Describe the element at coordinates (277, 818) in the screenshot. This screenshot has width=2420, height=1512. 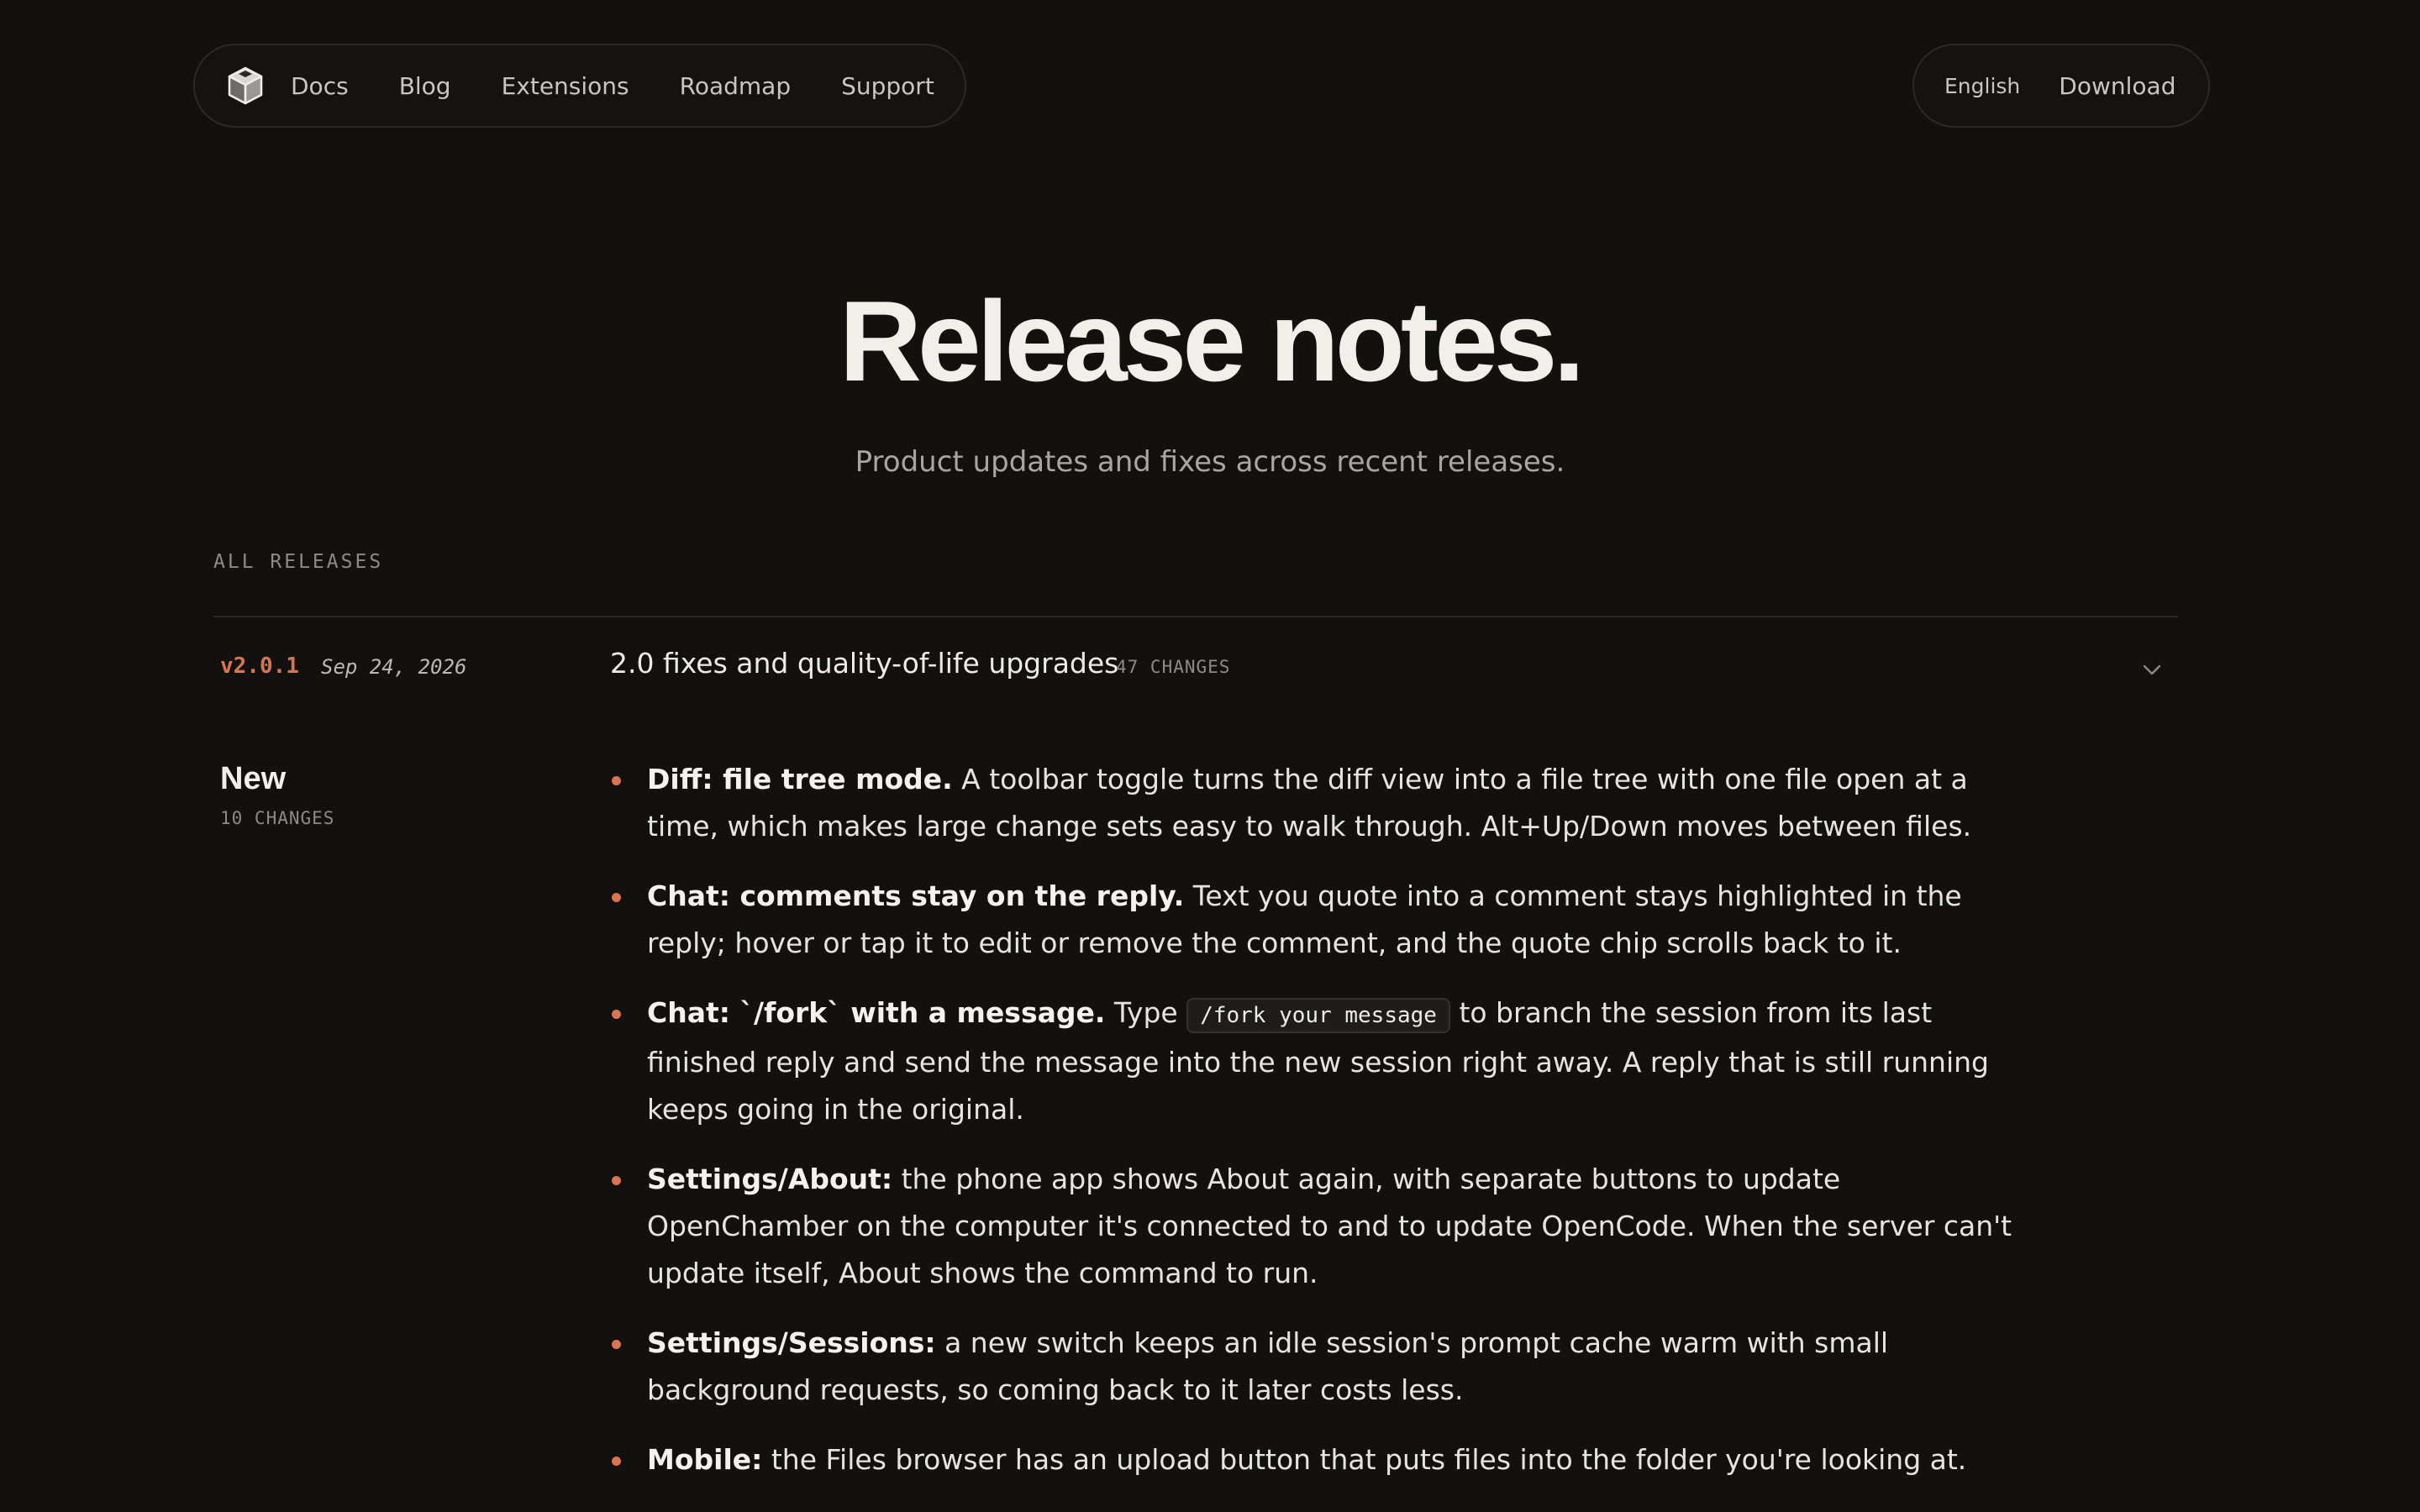
I see `group-change-count: 10 CHANGES` at that location.